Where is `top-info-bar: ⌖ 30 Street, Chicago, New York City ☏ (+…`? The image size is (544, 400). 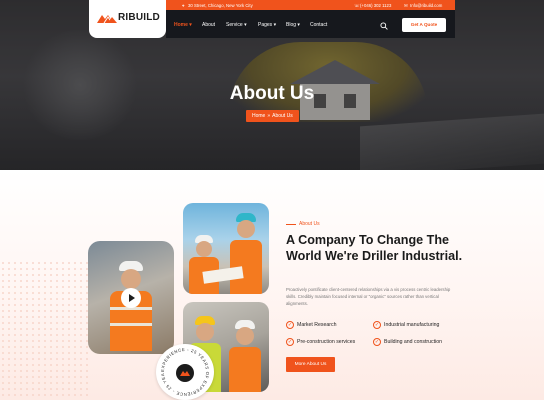 top-info-bar: ⌖ 30 Street, Chicago, New York City ☏ (+… is located at coordinates (310, 5).